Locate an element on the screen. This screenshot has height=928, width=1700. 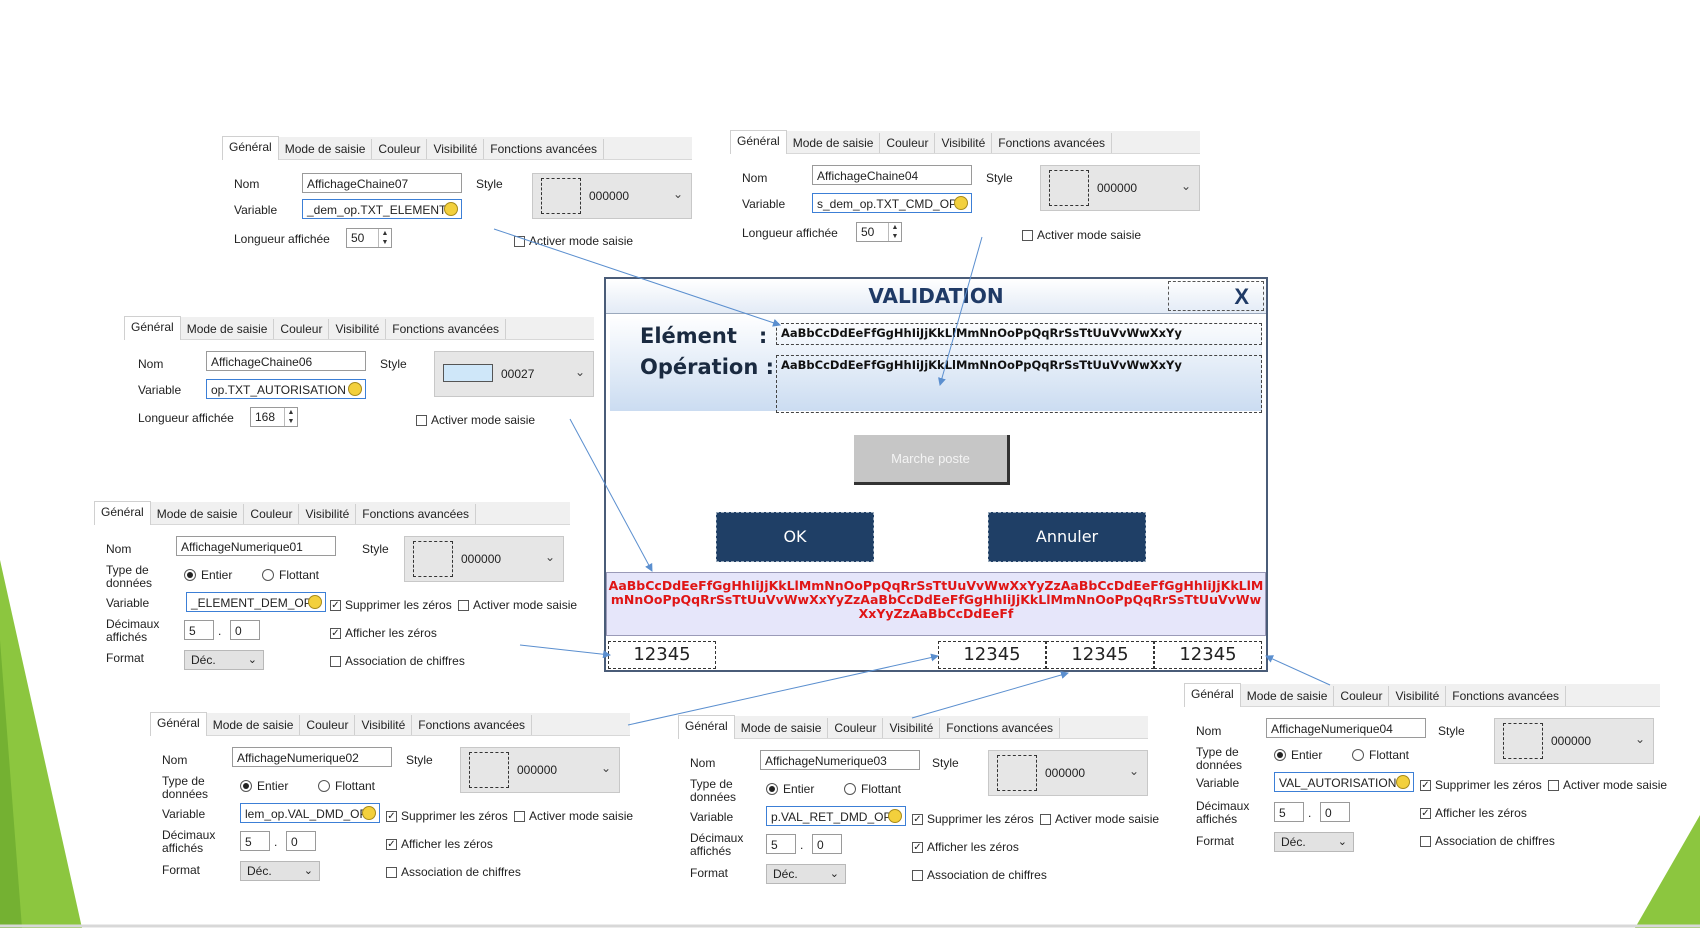
variable-field: s_dem_op.TXT_CMD_OP is located at coordinates (892, 203).